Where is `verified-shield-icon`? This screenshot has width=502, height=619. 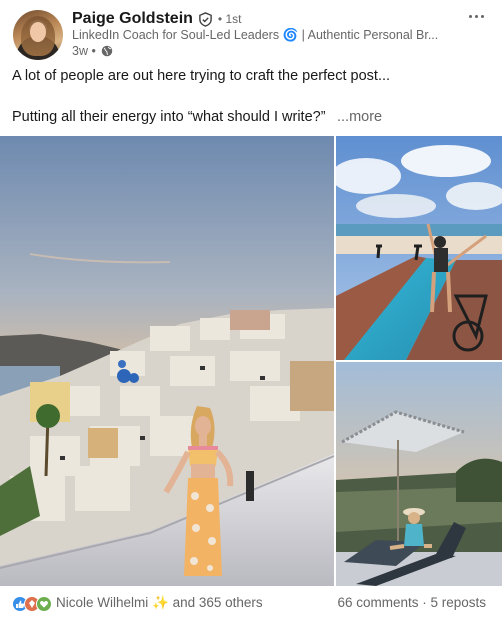
verified-shield-icon is located at coordinates (205, 19).